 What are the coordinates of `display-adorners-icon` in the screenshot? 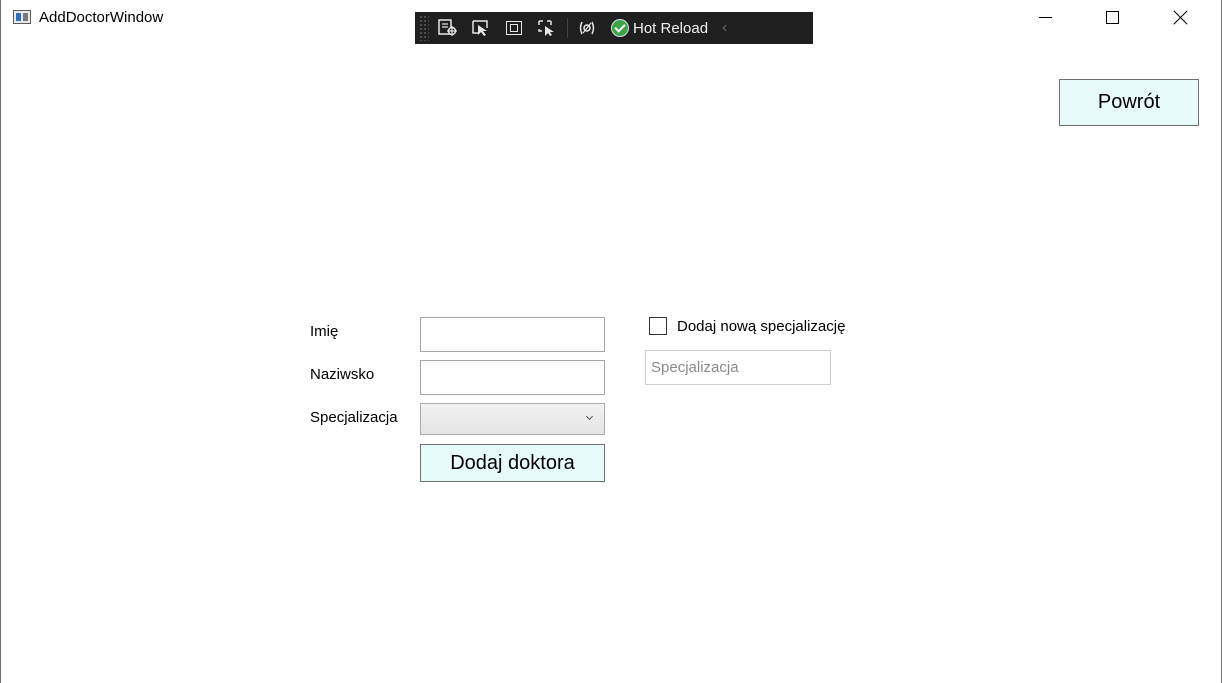 It's located at (514, 28).